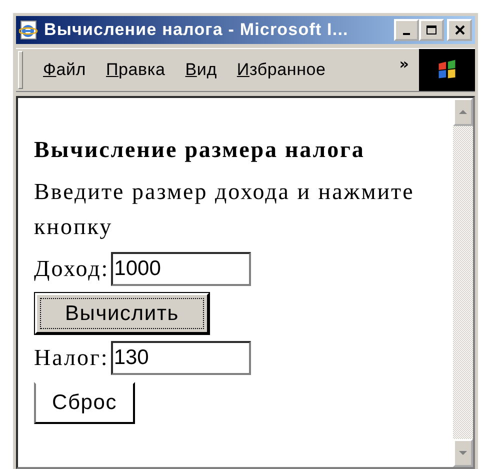 This screenshot has height=469, width=491. What do you see at coordinates (406, 34) in the screenshot?
I see `minimize-icon` at bounding box center [406, 34].